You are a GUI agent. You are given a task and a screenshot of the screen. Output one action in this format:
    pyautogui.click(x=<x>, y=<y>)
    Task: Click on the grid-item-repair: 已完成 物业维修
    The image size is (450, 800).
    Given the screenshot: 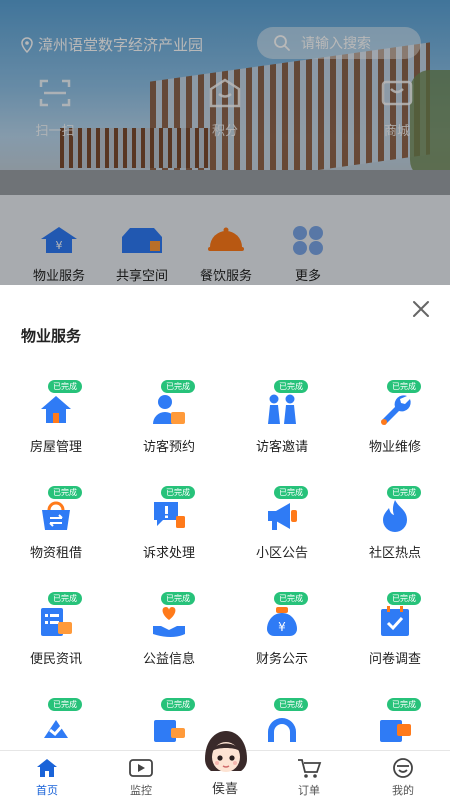 What is the action you would take?
    pyautogui.click(x=394, y=420)
    